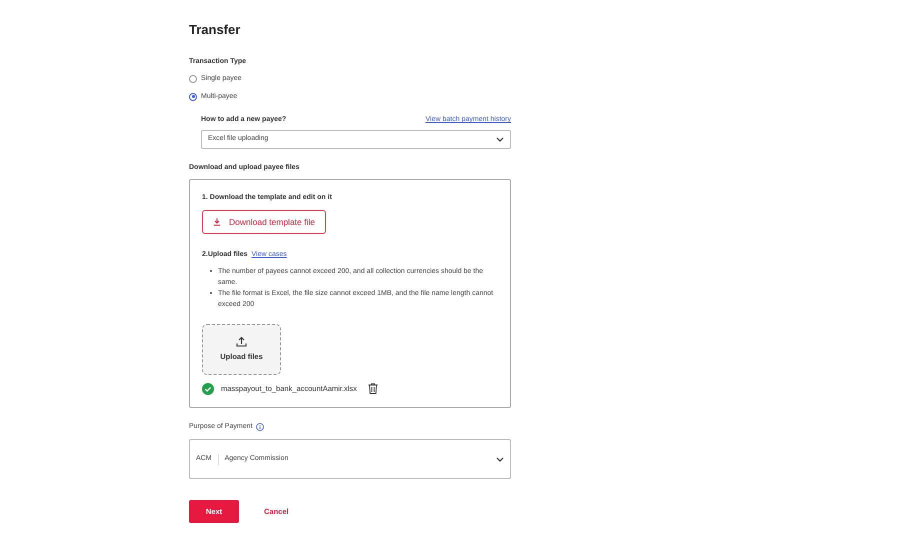  What do you see at coordinates (264, 222) in the screenshot?
I see `download-template-button: Download template file` at bounding box center [264, 222].